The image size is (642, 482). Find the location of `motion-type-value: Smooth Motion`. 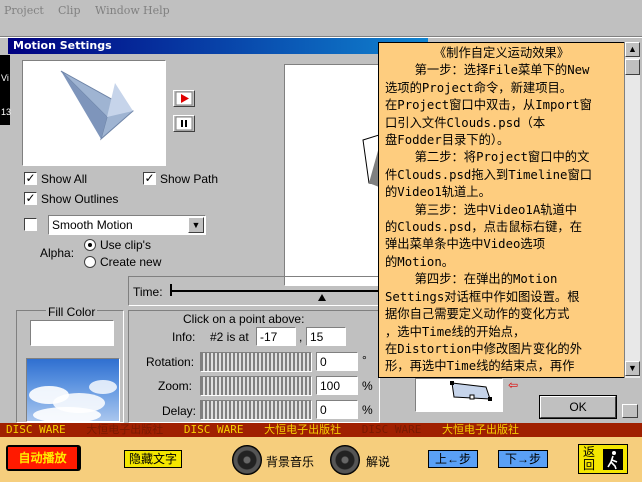

motion-type-value: Smooth Motion is located at coordinates (92, 225).